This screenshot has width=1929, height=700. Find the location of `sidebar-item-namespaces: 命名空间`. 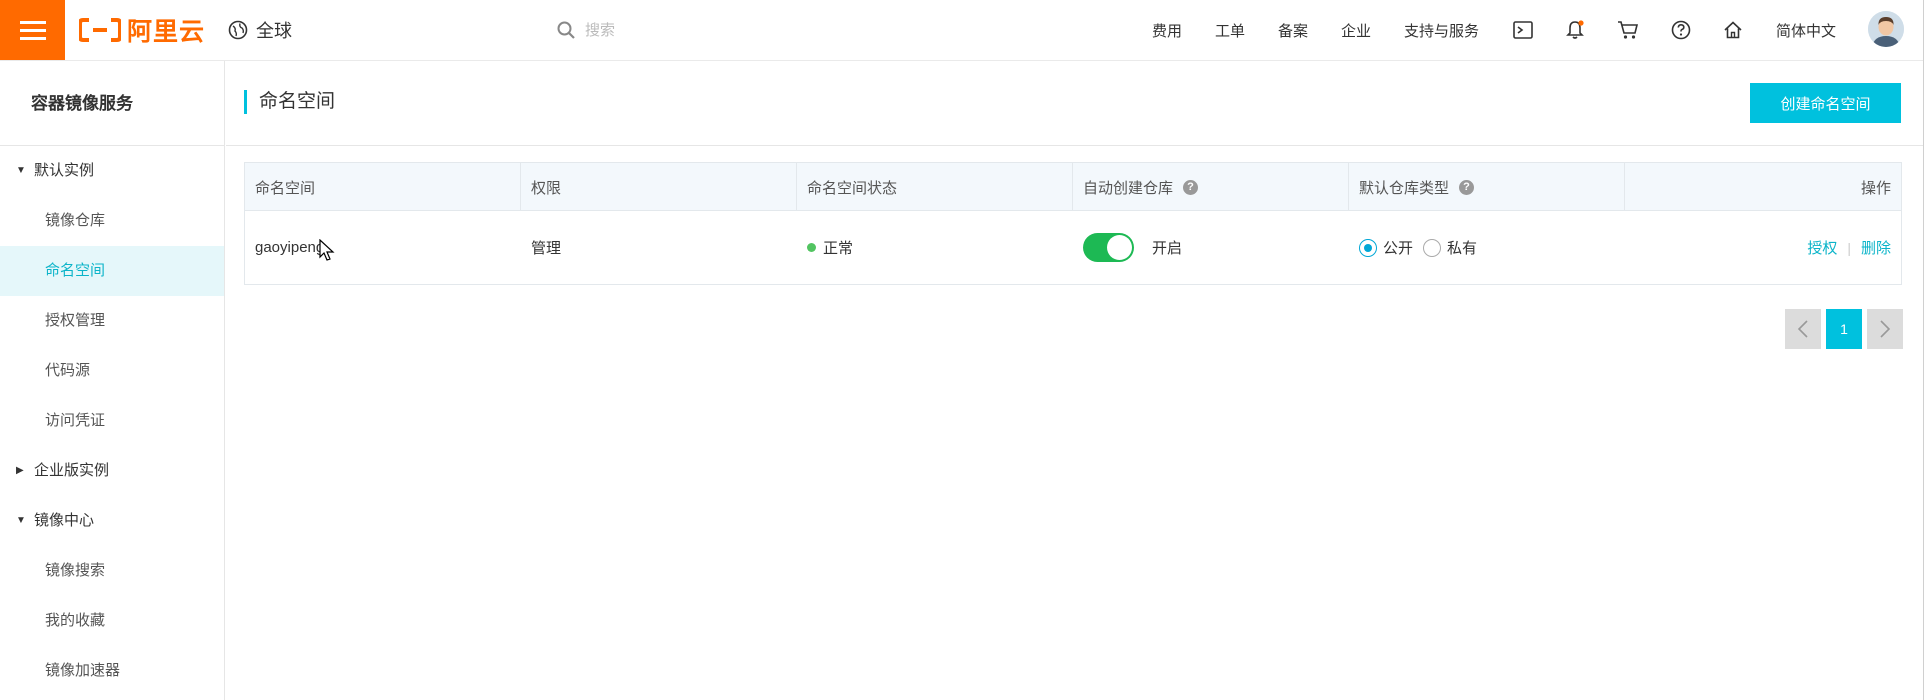

sidebar-item-namespaces: 命名空间 is located at coordinates (112, 271).